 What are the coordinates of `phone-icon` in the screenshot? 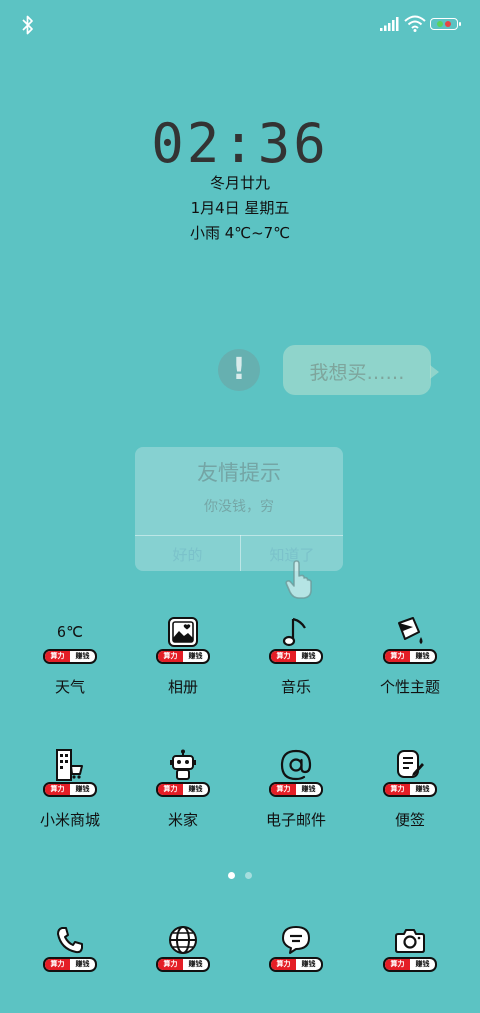 It's located at (70, 940).